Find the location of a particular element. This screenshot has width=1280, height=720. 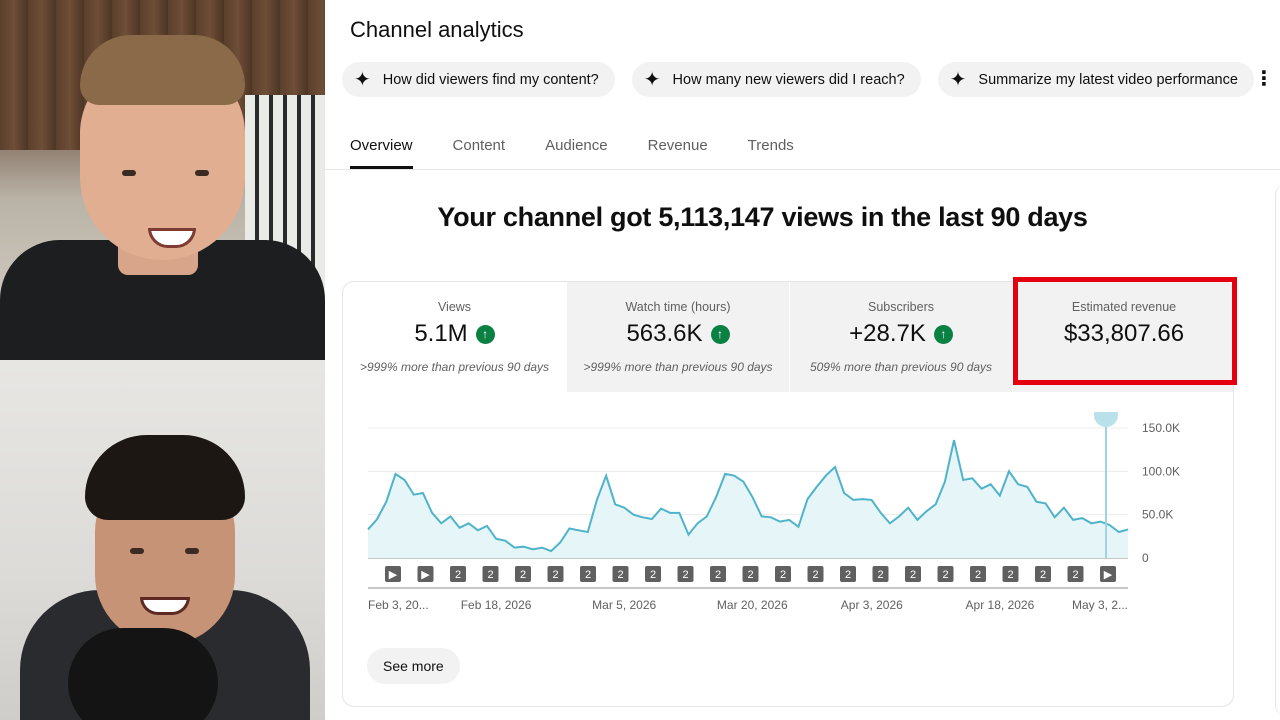

x-tick-label: Apr 3, 2026 is located at coordinates (872, 605).